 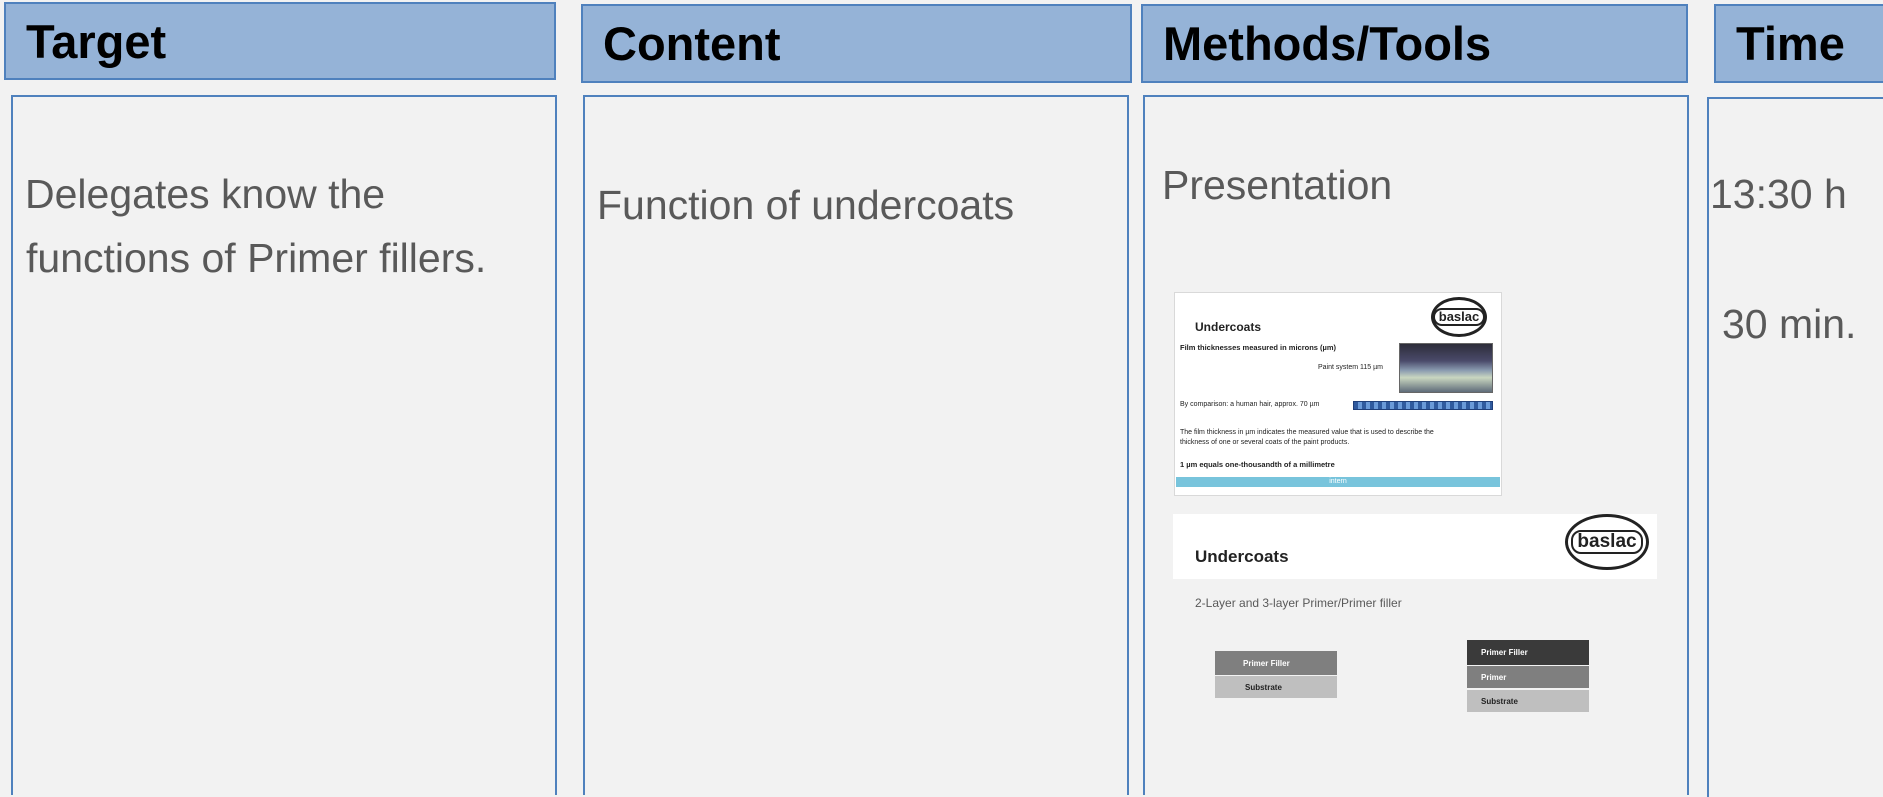 I want to click on header-time: Time, so click(x=1798, y=43).